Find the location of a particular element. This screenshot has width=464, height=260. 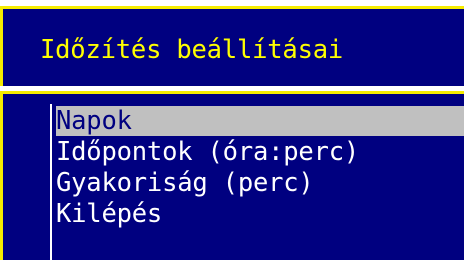

window-title: Időzítés beállításai is located at coordinates (192, 50).